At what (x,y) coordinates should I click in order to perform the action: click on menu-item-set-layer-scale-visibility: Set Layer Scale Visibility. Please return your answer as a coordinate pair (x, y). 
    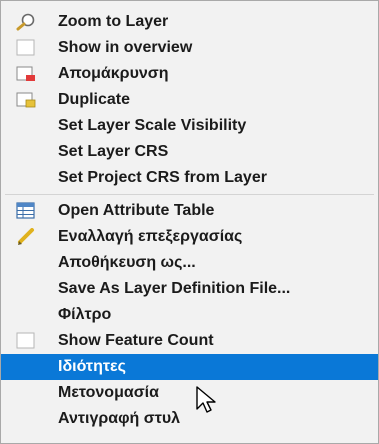
    Looking at the image, I should click on (189, 126).